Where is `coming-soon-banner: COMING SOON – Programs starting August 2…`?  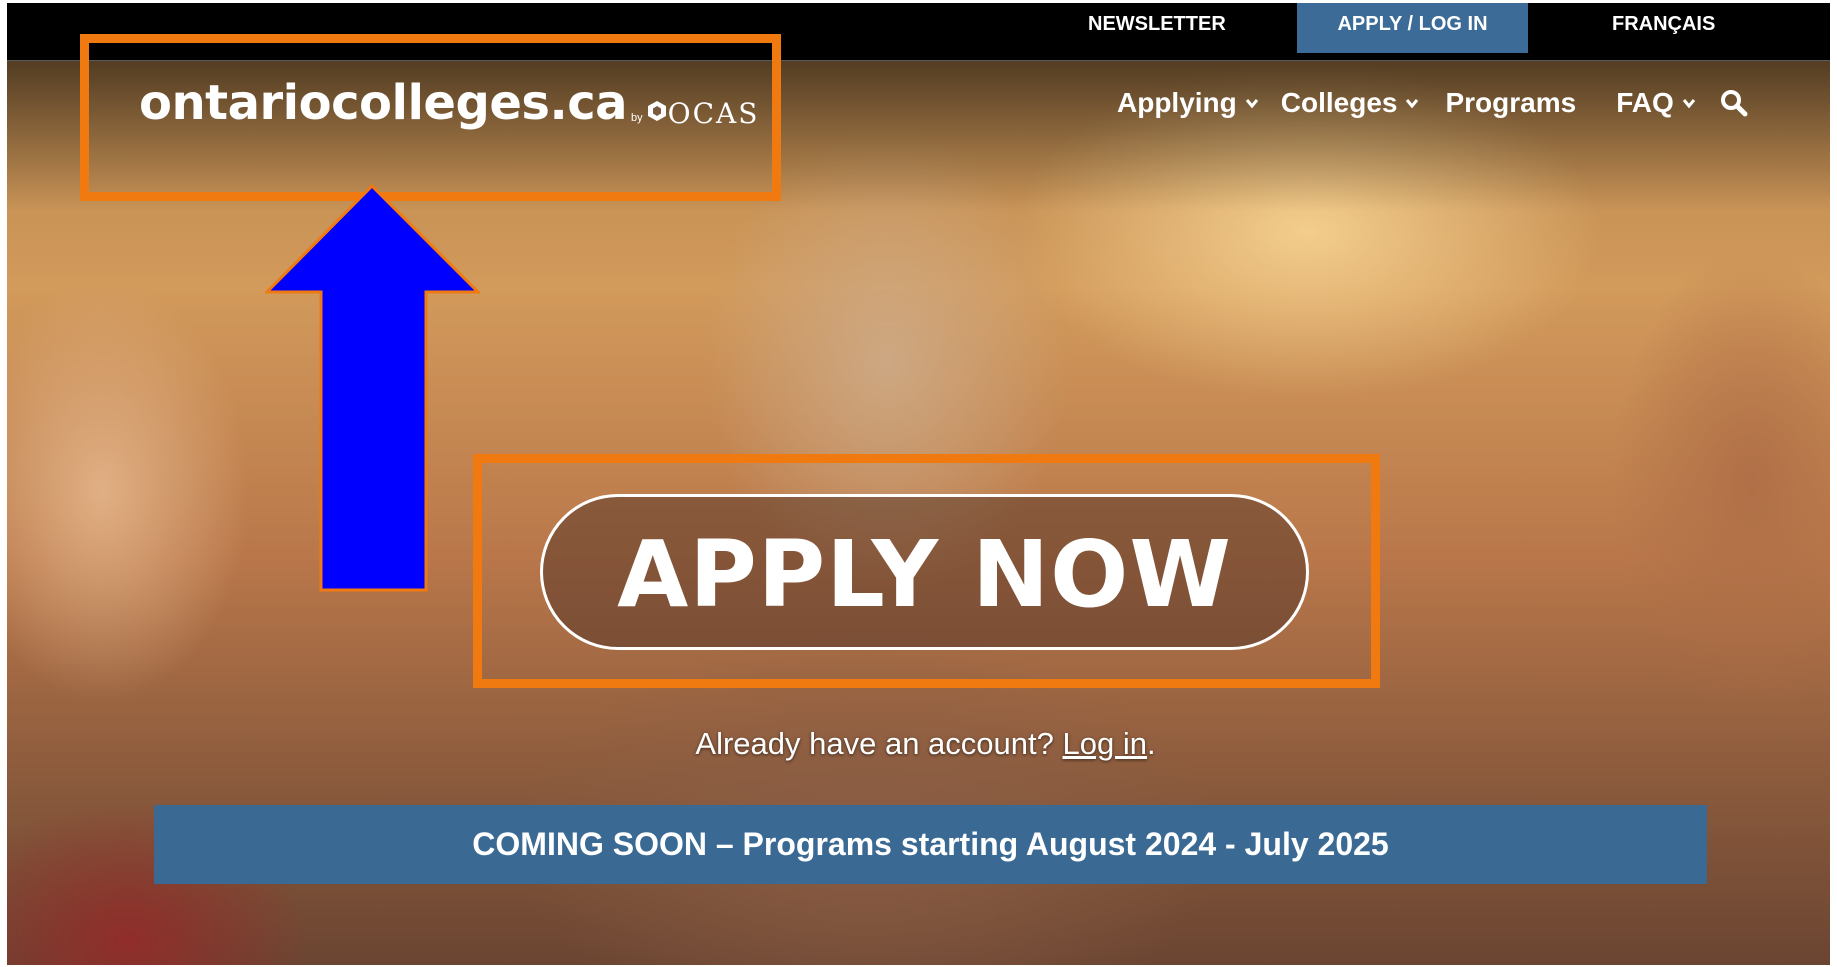 coming-soon-banner: COMING SOON – Programs starting August 2… is located at coordinates (930, 844).